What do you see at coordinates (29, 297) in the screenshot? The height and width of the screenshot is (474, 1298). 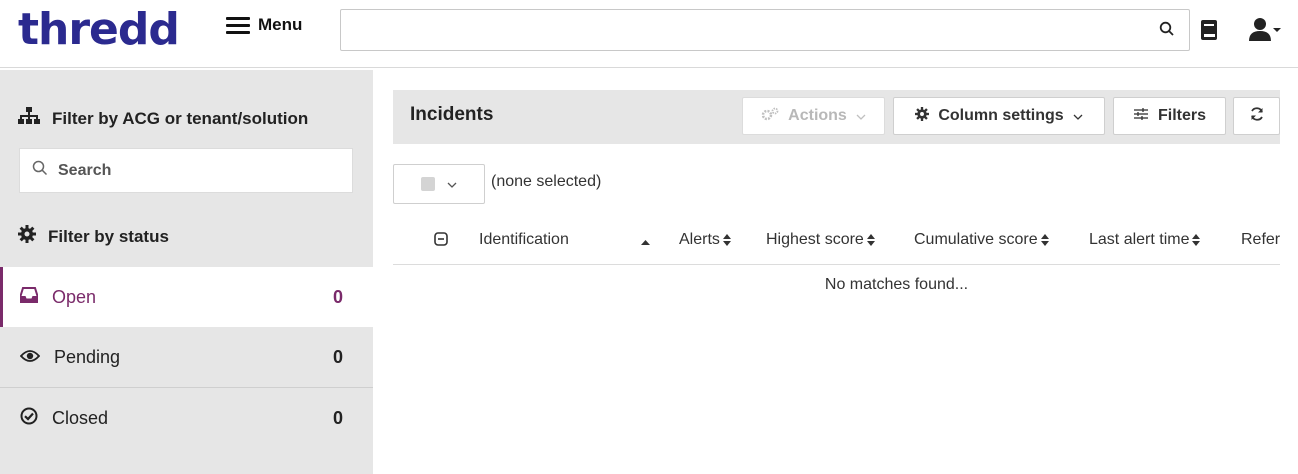 I see `inbox-icon` at bounding box center [29, 297].